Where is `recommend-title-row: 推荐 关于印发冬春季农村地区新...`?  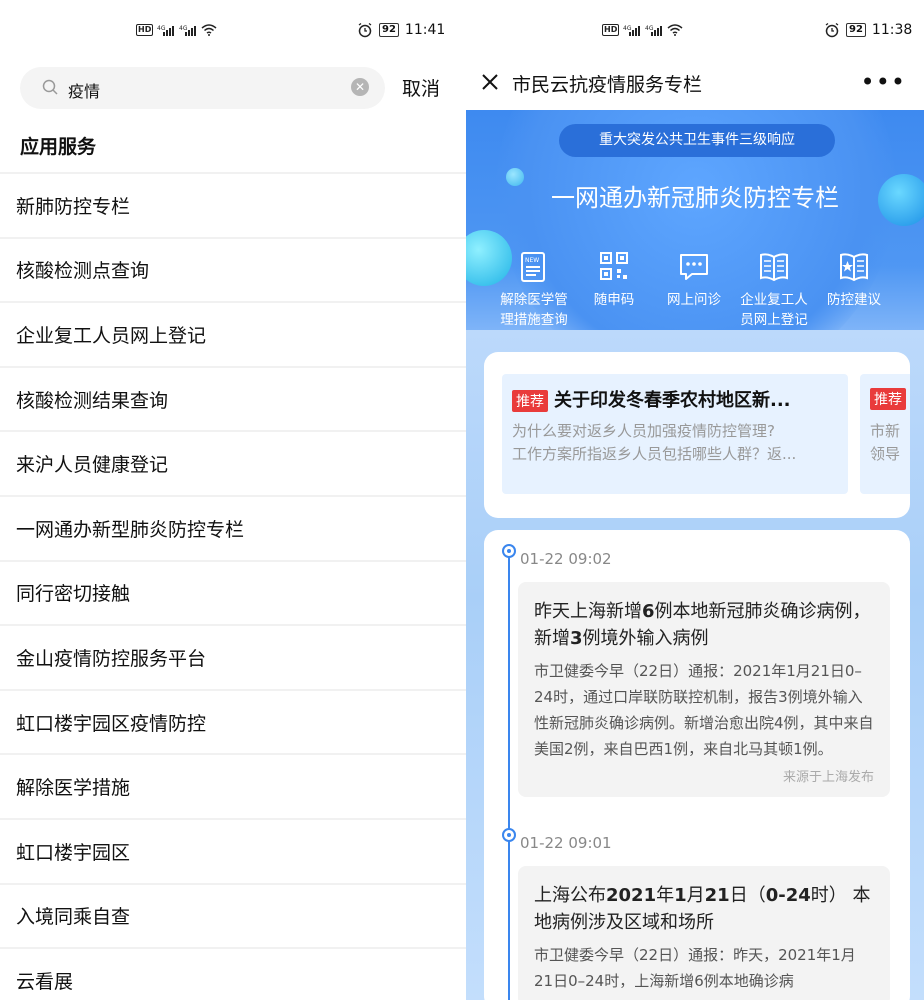 recommend-title-row: 推荐 关于印发冬春季农村地区新... is located at coordinates (651, 399).